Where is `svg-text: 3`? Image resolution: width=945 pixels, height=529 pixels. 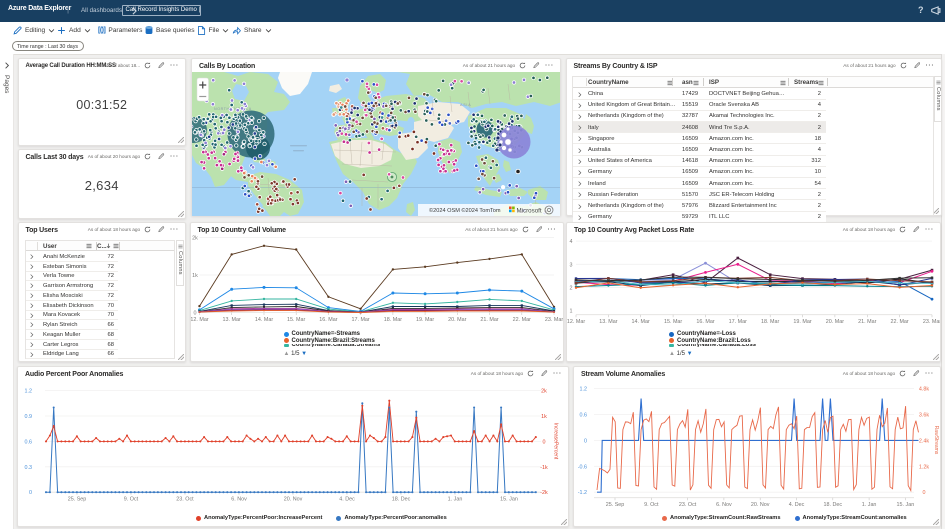 svg-text: 3 is located at coordinates (571, 265).